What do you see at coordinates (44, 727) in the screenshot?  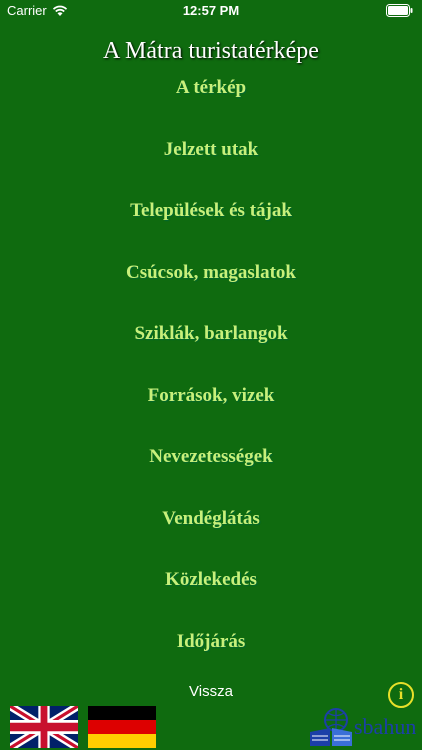 I see `uk-flag-icon` at bounding box center [44, 727].